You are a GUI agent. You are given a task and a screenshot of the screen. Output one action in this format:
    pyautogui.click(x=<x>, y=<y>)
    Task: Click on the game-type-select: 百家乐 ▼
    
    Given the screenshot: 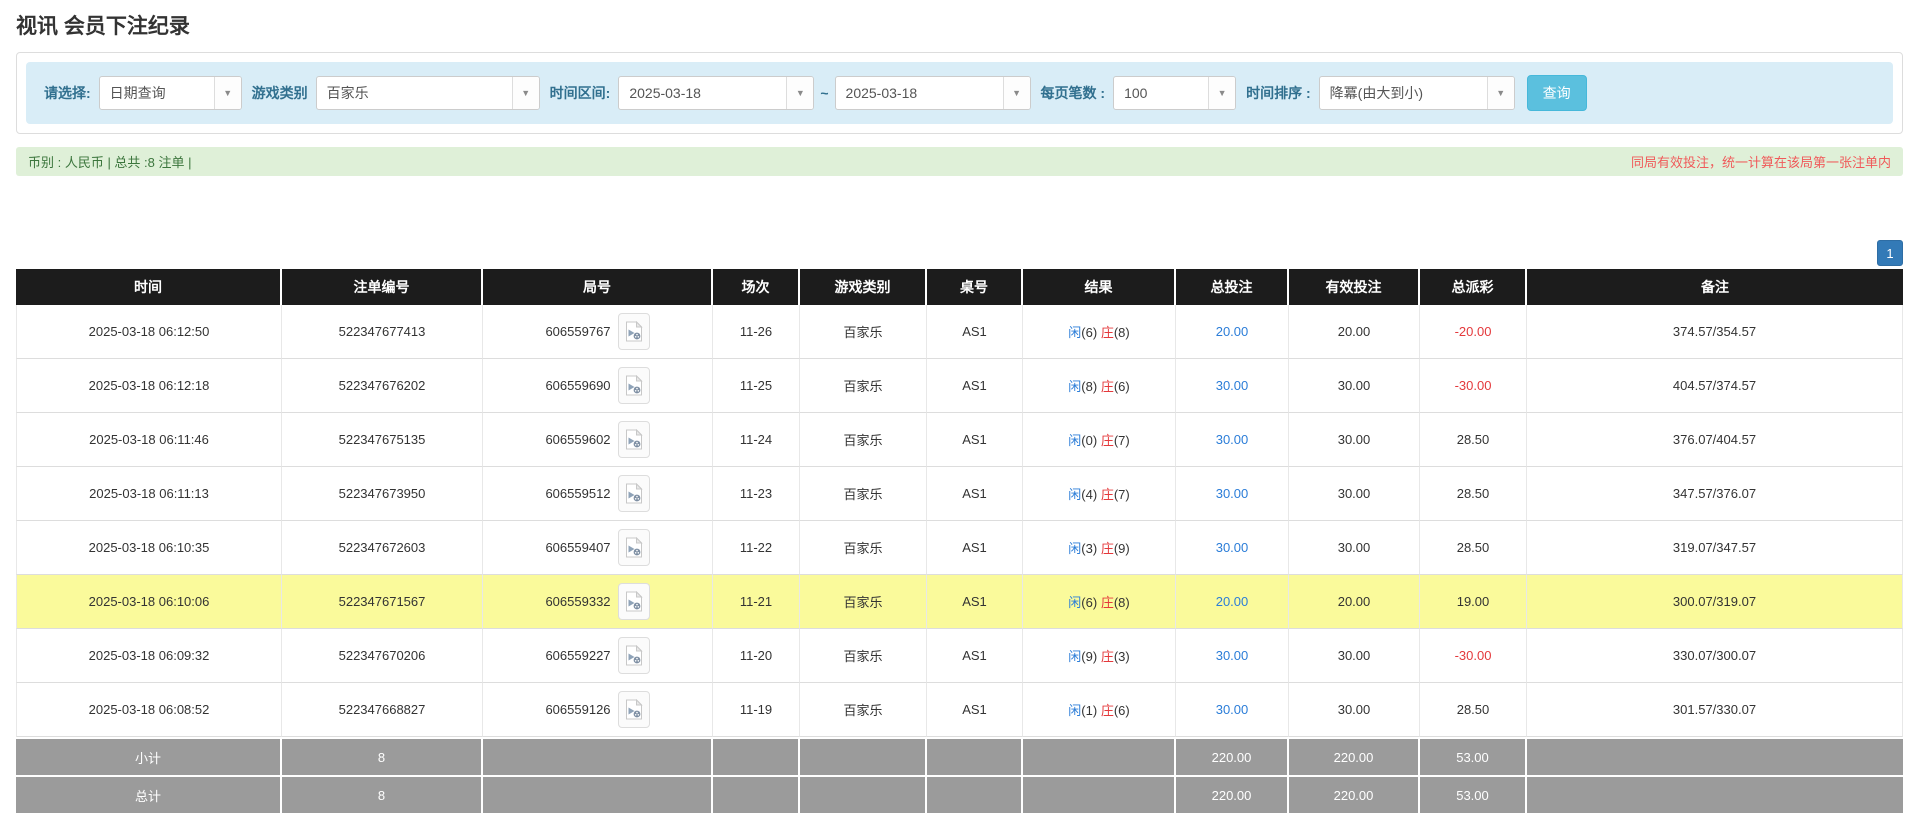 What is the action you would take?
    pyautogui.click(x=427, y=93)
    